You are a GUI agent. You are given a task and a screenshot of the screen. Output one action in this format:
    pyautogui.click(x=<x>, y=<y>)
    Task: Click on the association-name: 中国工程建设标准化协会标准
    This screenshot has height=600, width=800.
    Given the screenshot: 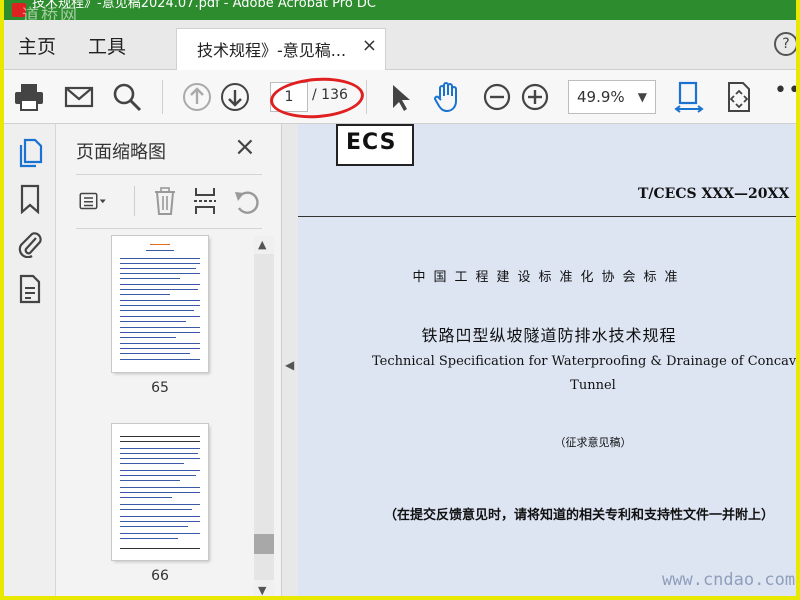 What is the action you would take?
    pyautogui.click(x=549, y=277)
    